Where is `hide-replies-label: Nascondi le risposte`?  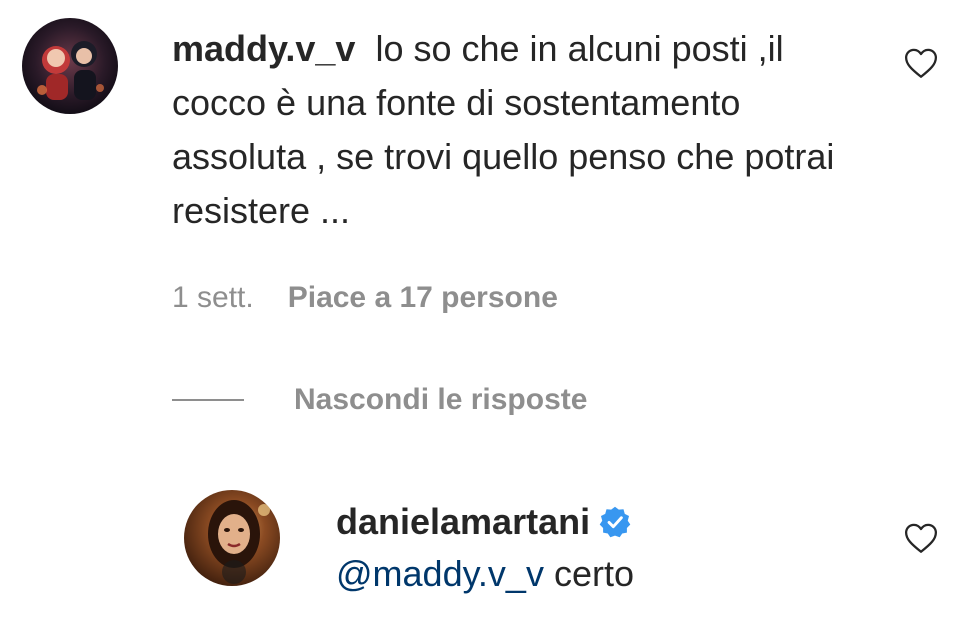 hide-replies-label: Nascondi le risposte is located at coordinates (441, 399).